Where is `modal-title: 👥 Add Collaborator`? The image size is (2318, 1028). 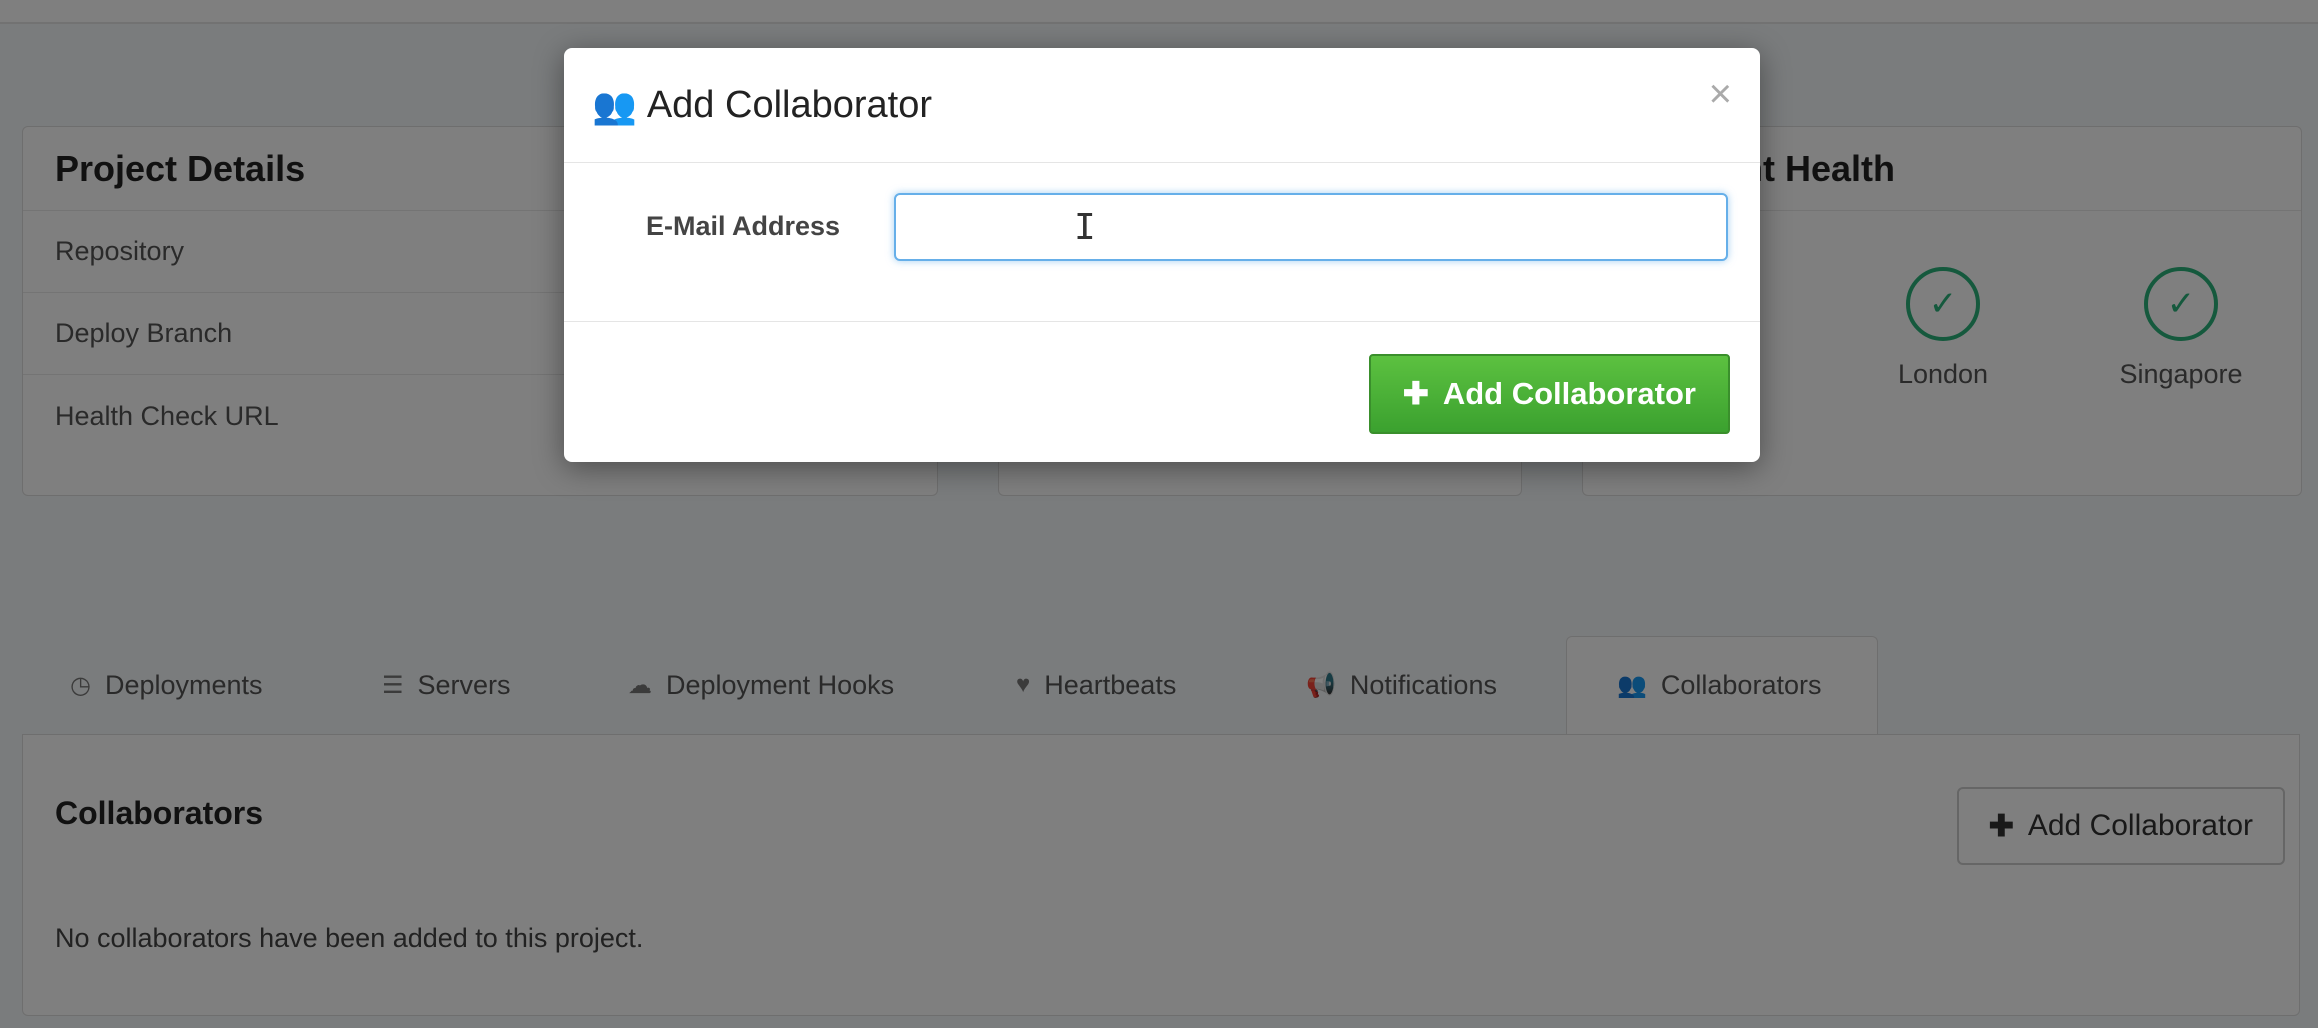 modal-title: 👥 Add Collaborator is located at coordinates (762, 105).